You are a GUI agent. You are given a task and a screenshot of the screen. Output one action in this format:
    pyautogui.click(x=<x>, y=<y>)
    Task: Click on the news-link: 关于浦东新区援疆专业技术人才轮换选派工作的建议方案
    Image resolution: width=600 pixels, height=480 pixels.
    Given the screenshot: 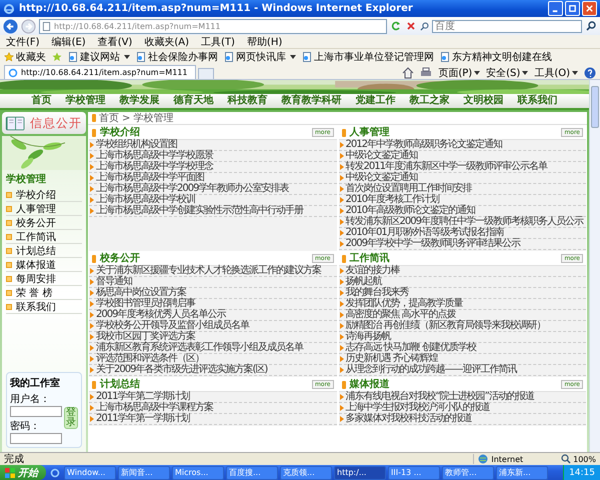 What is the action you would take?
    pyautogui.click(x=208, y=271)
    